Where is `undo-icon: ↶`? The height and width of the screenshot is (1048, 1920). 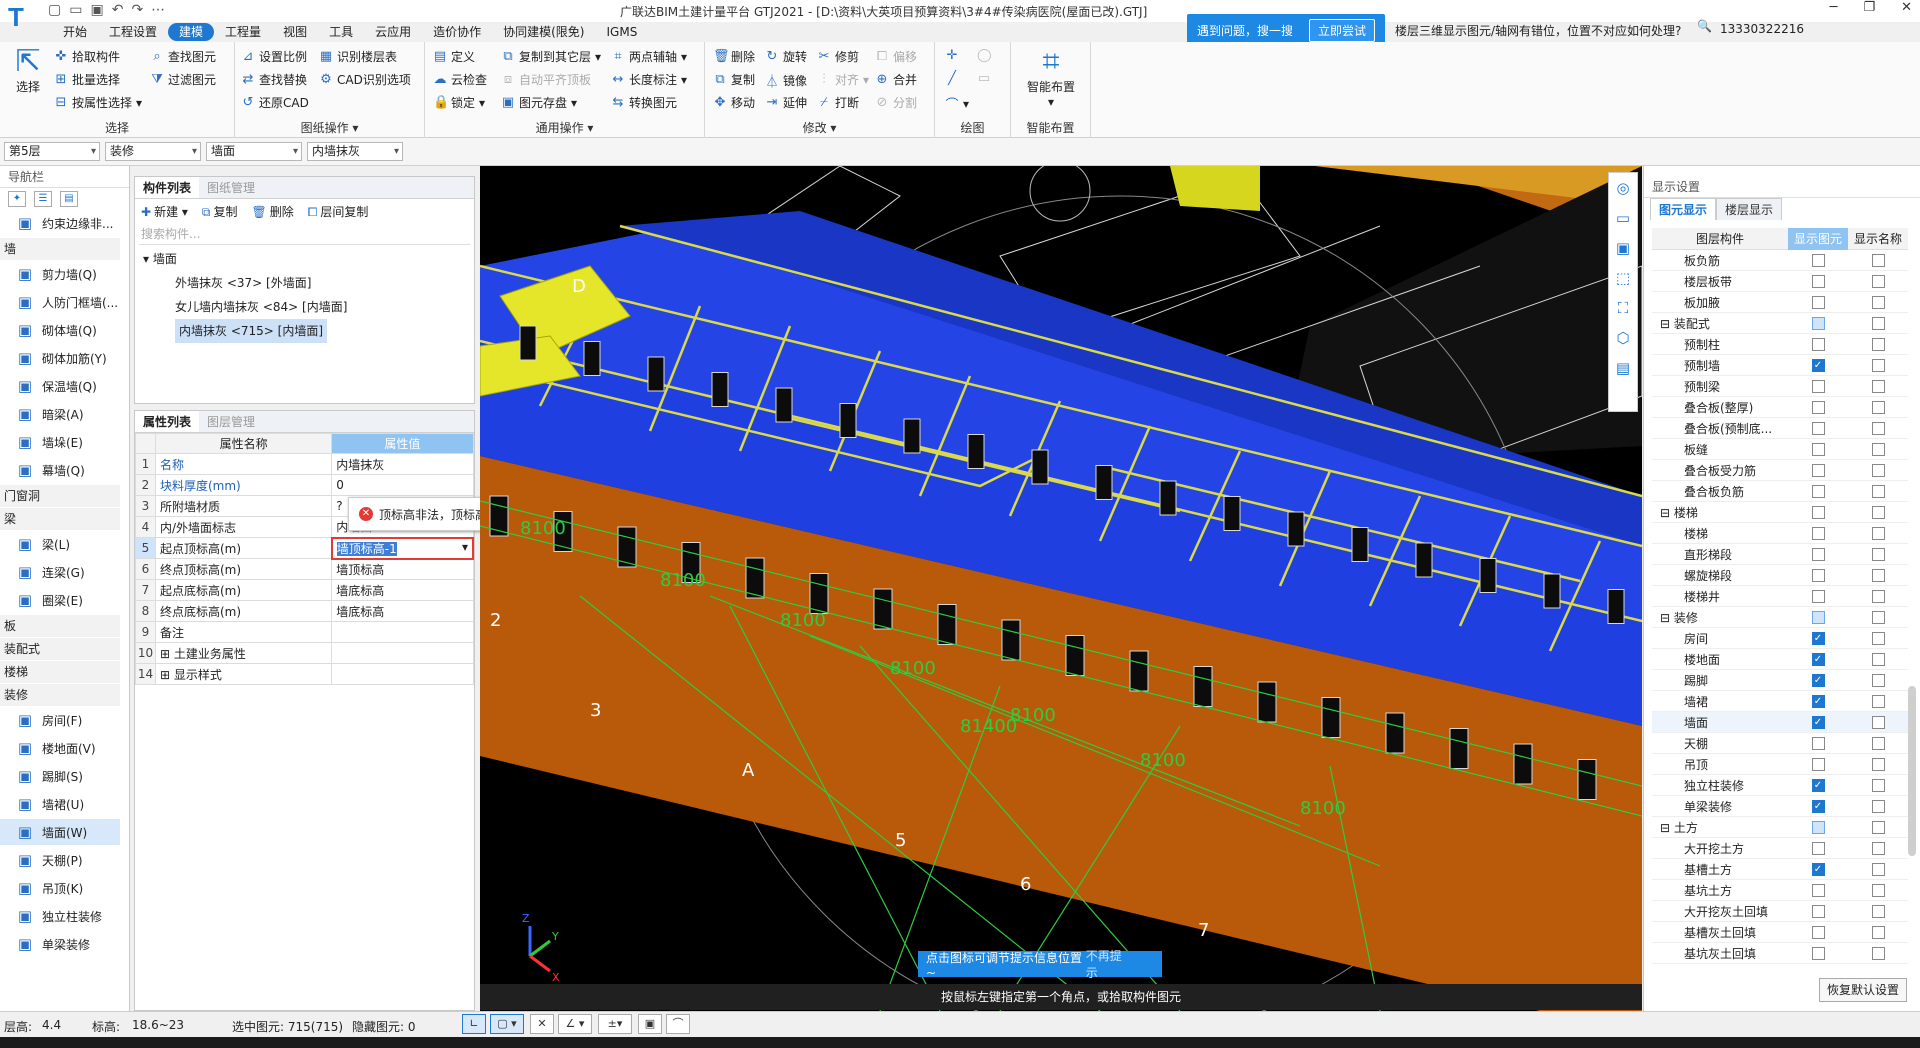 undo-icon: ↶ is located at coordinates (118, 10).